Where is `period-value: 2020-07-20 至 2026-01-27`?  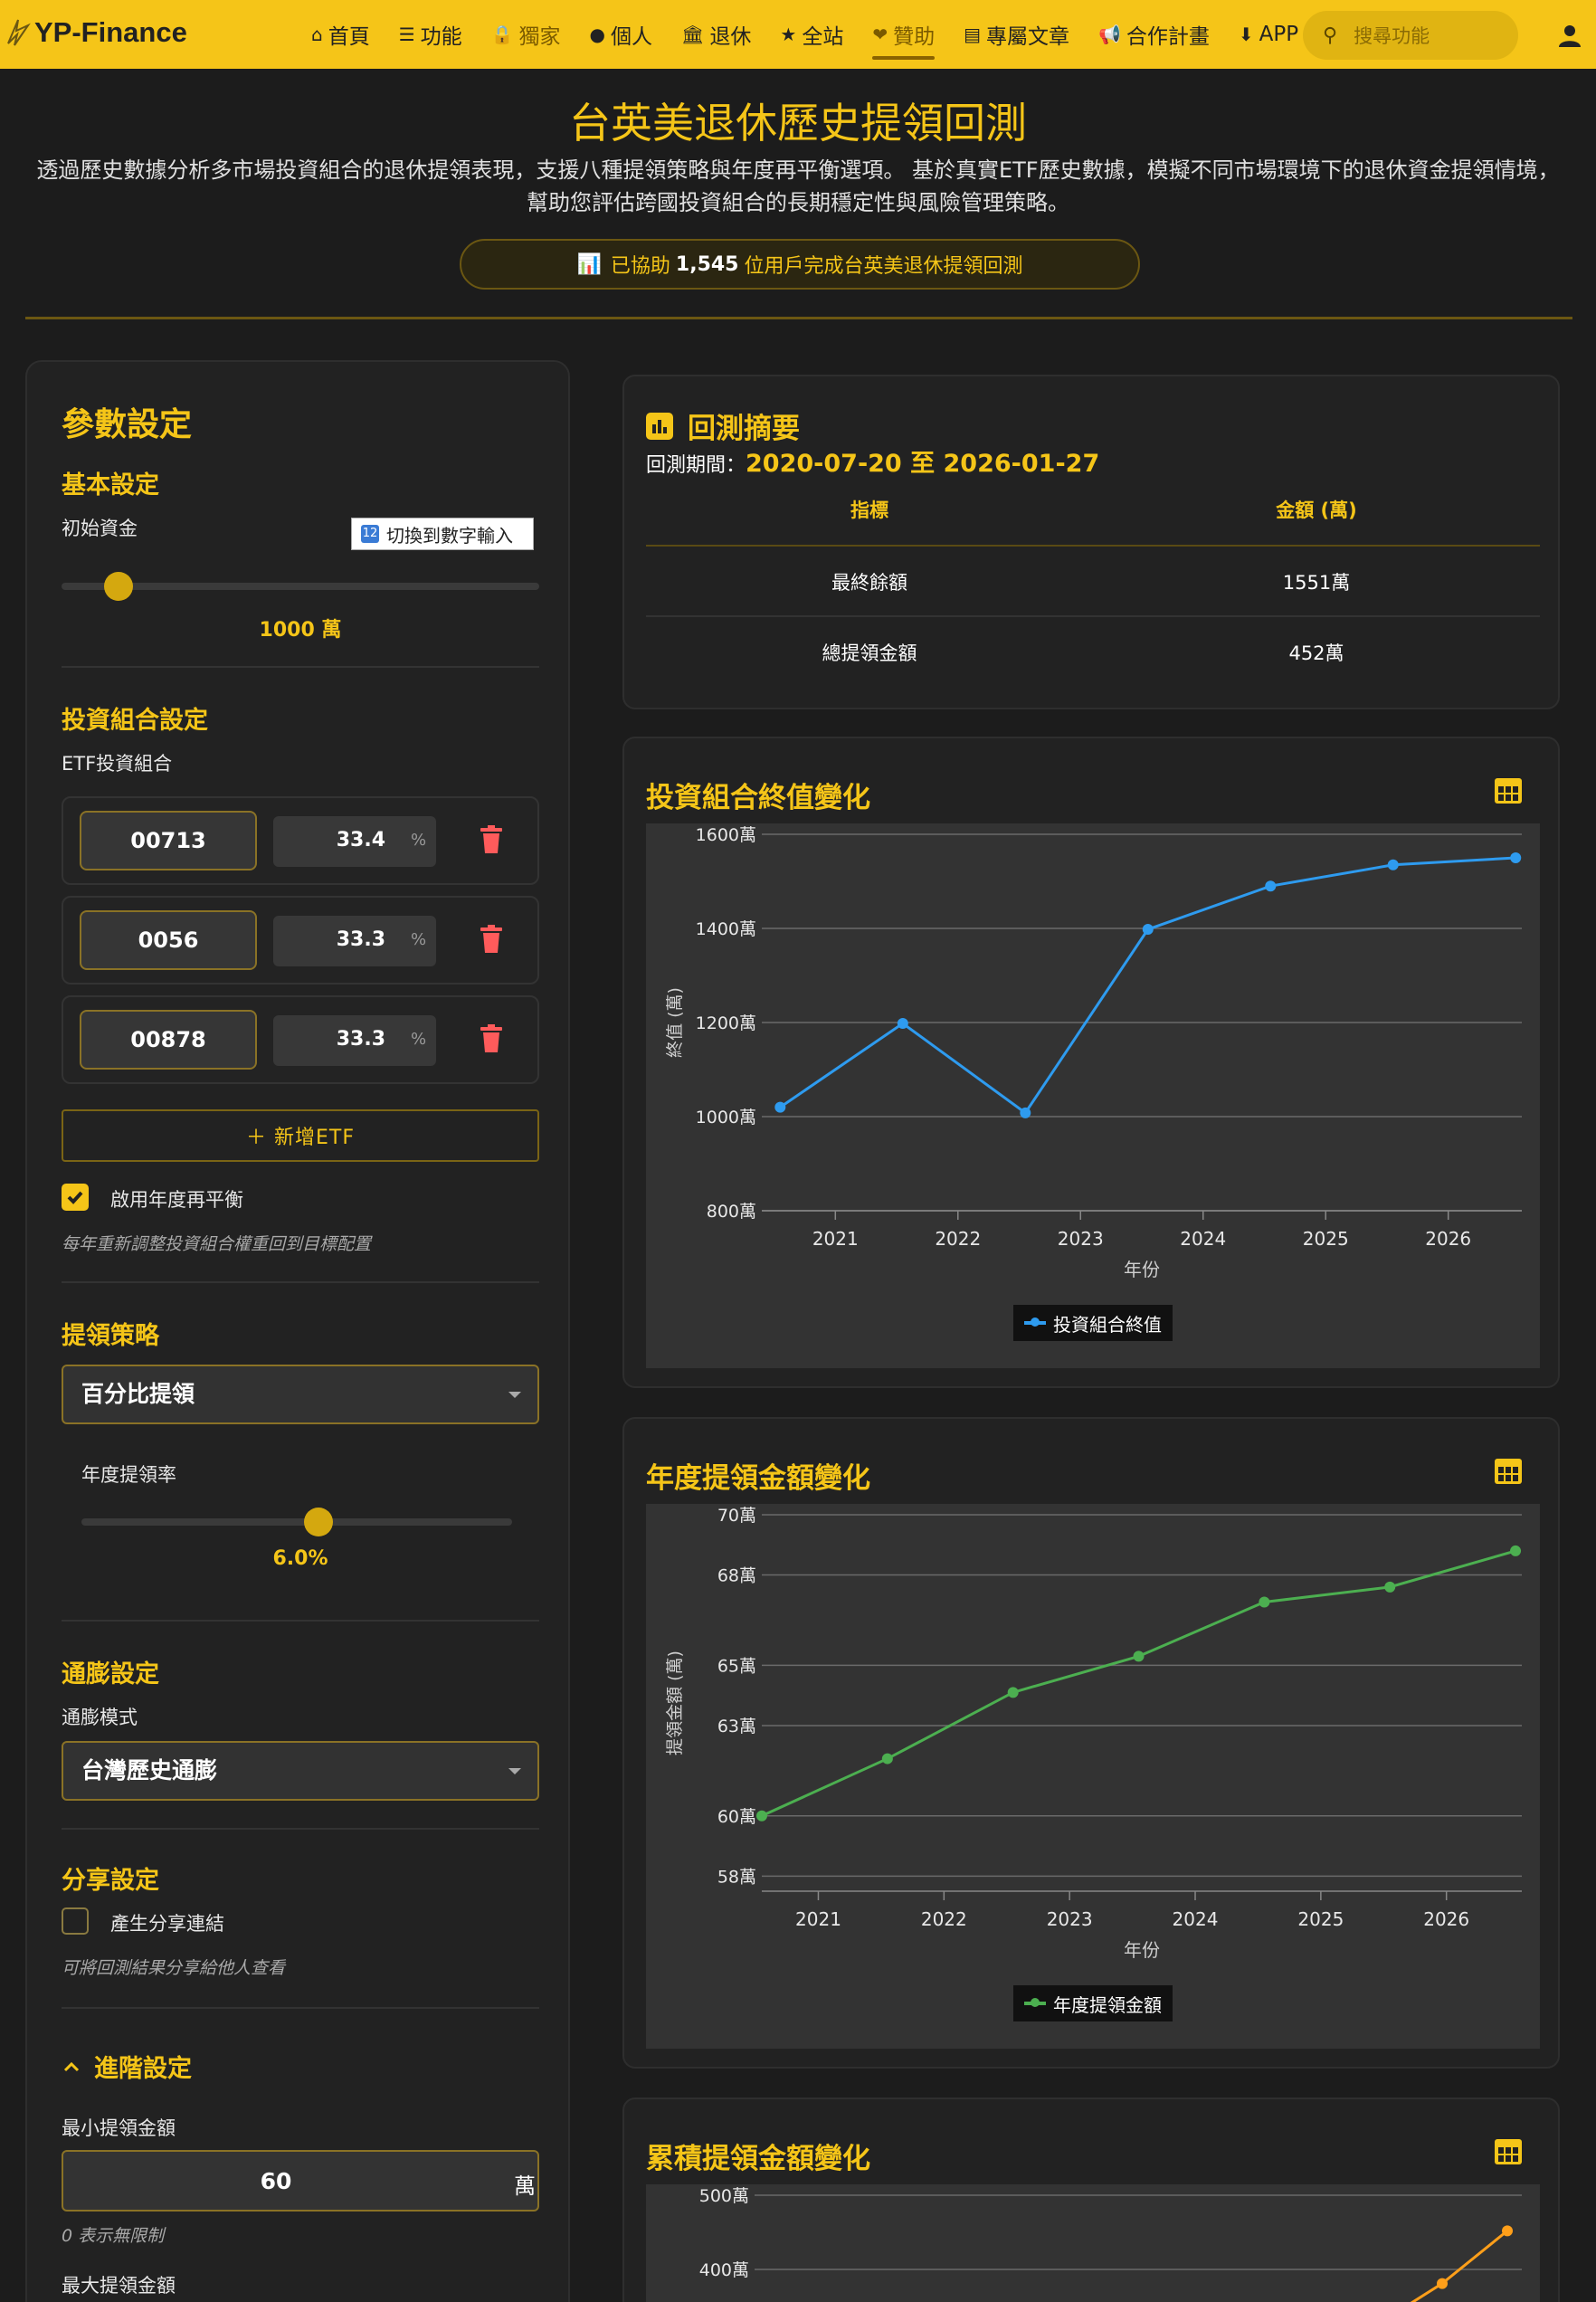
period-value: 2020-07-20 至 2026-01-27 is located at coordinates (923, 464).